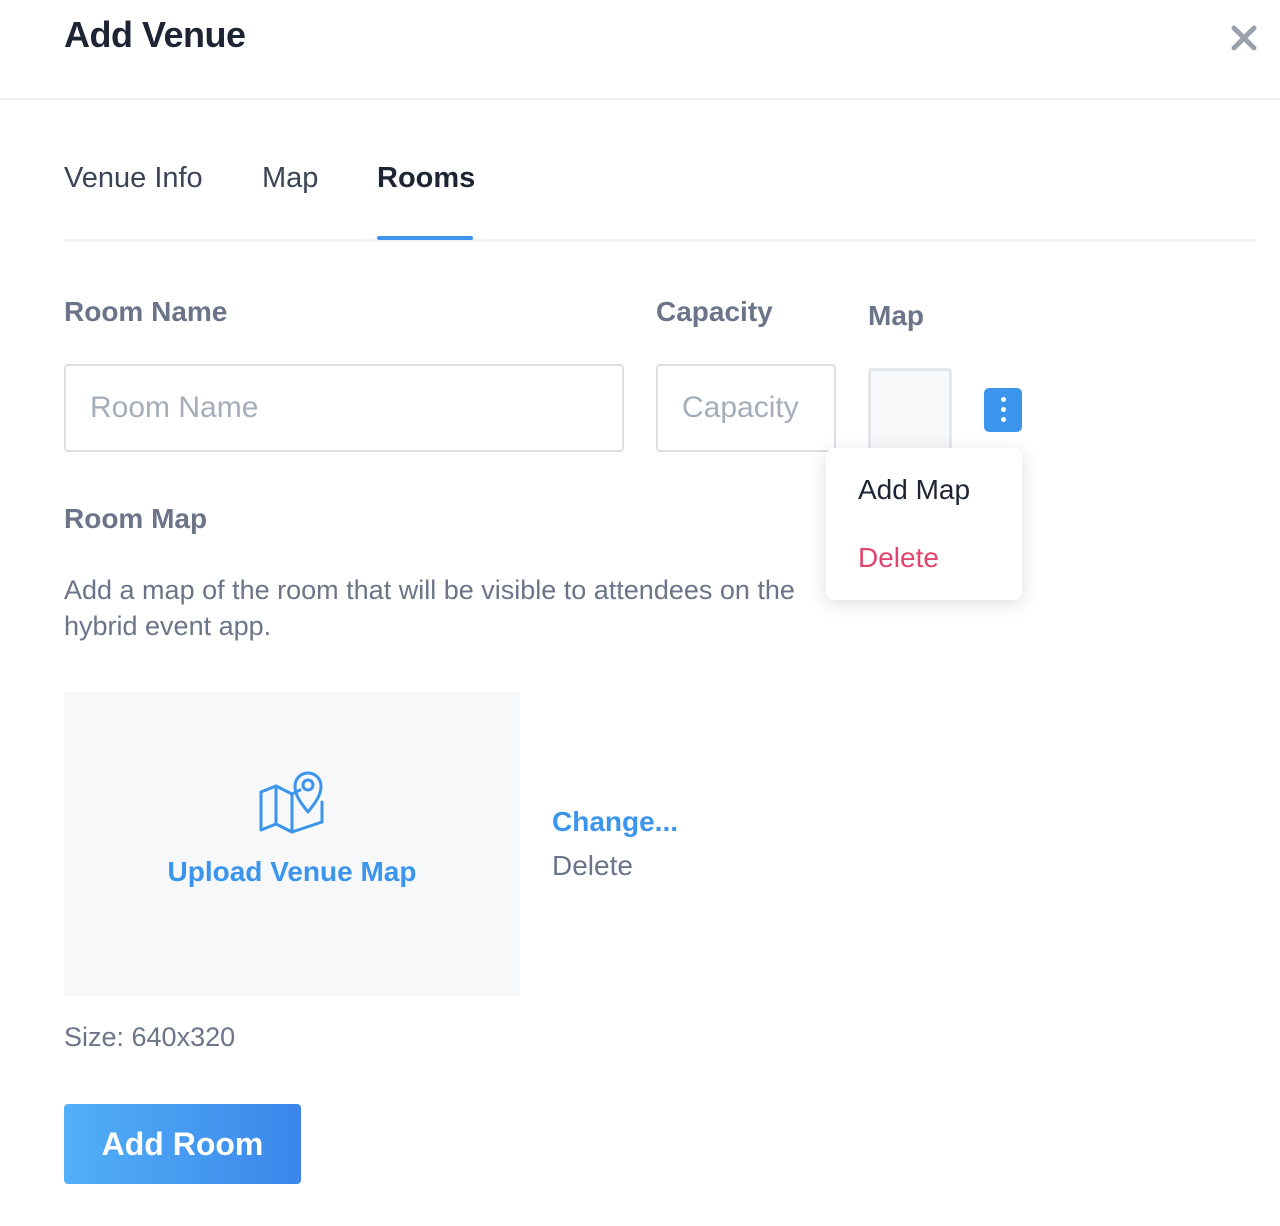  Describe the element at coordinates (146, 311) in the screenshot. I see `room-name-label: Room Name` at that location.